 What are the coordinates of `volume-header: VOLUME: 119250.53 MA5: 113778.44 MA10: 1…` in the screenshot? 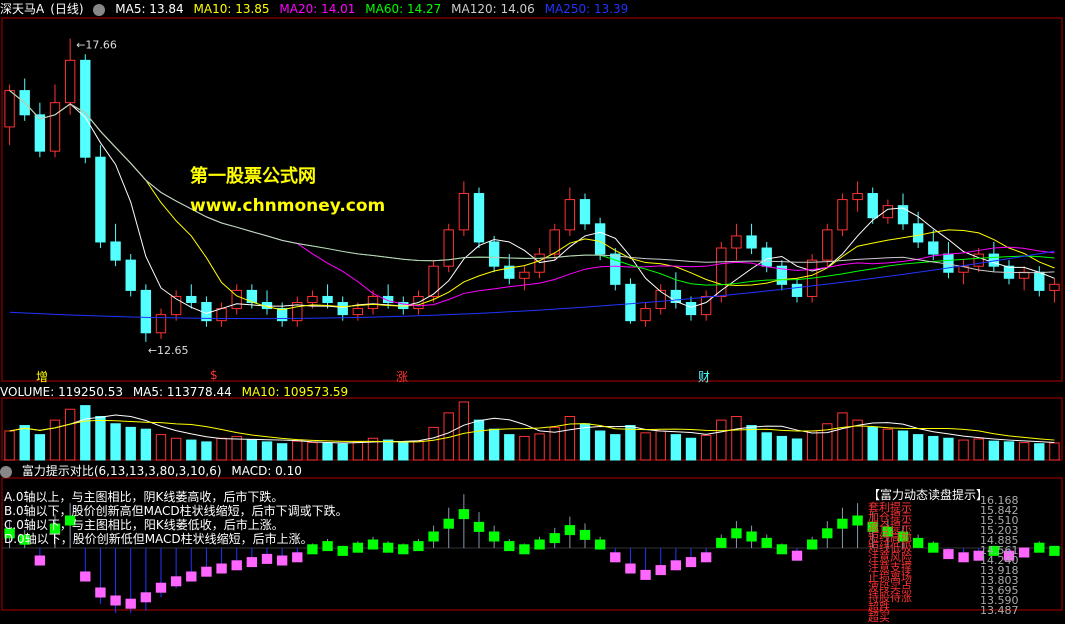 It's located at (177, 392).